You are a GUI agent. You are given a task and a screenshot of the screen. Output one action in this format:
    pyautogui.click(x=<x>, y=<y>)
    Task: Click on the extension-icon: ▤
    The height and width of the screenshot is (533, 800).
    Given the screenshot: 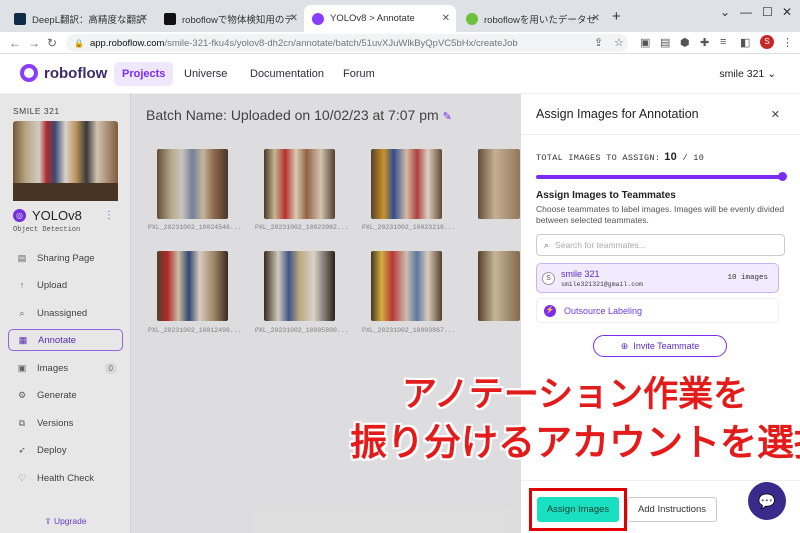 What is the action you would take?
    pyautogui.click(x=665, y=42)
    